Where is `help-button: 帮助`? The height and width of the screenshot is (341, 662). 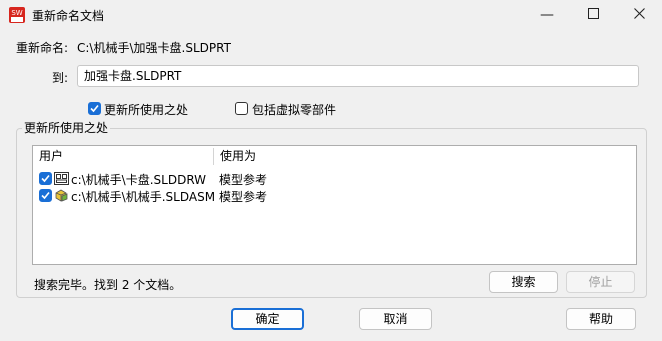 help-button: 帮助 is located at coordinates (601, 319).